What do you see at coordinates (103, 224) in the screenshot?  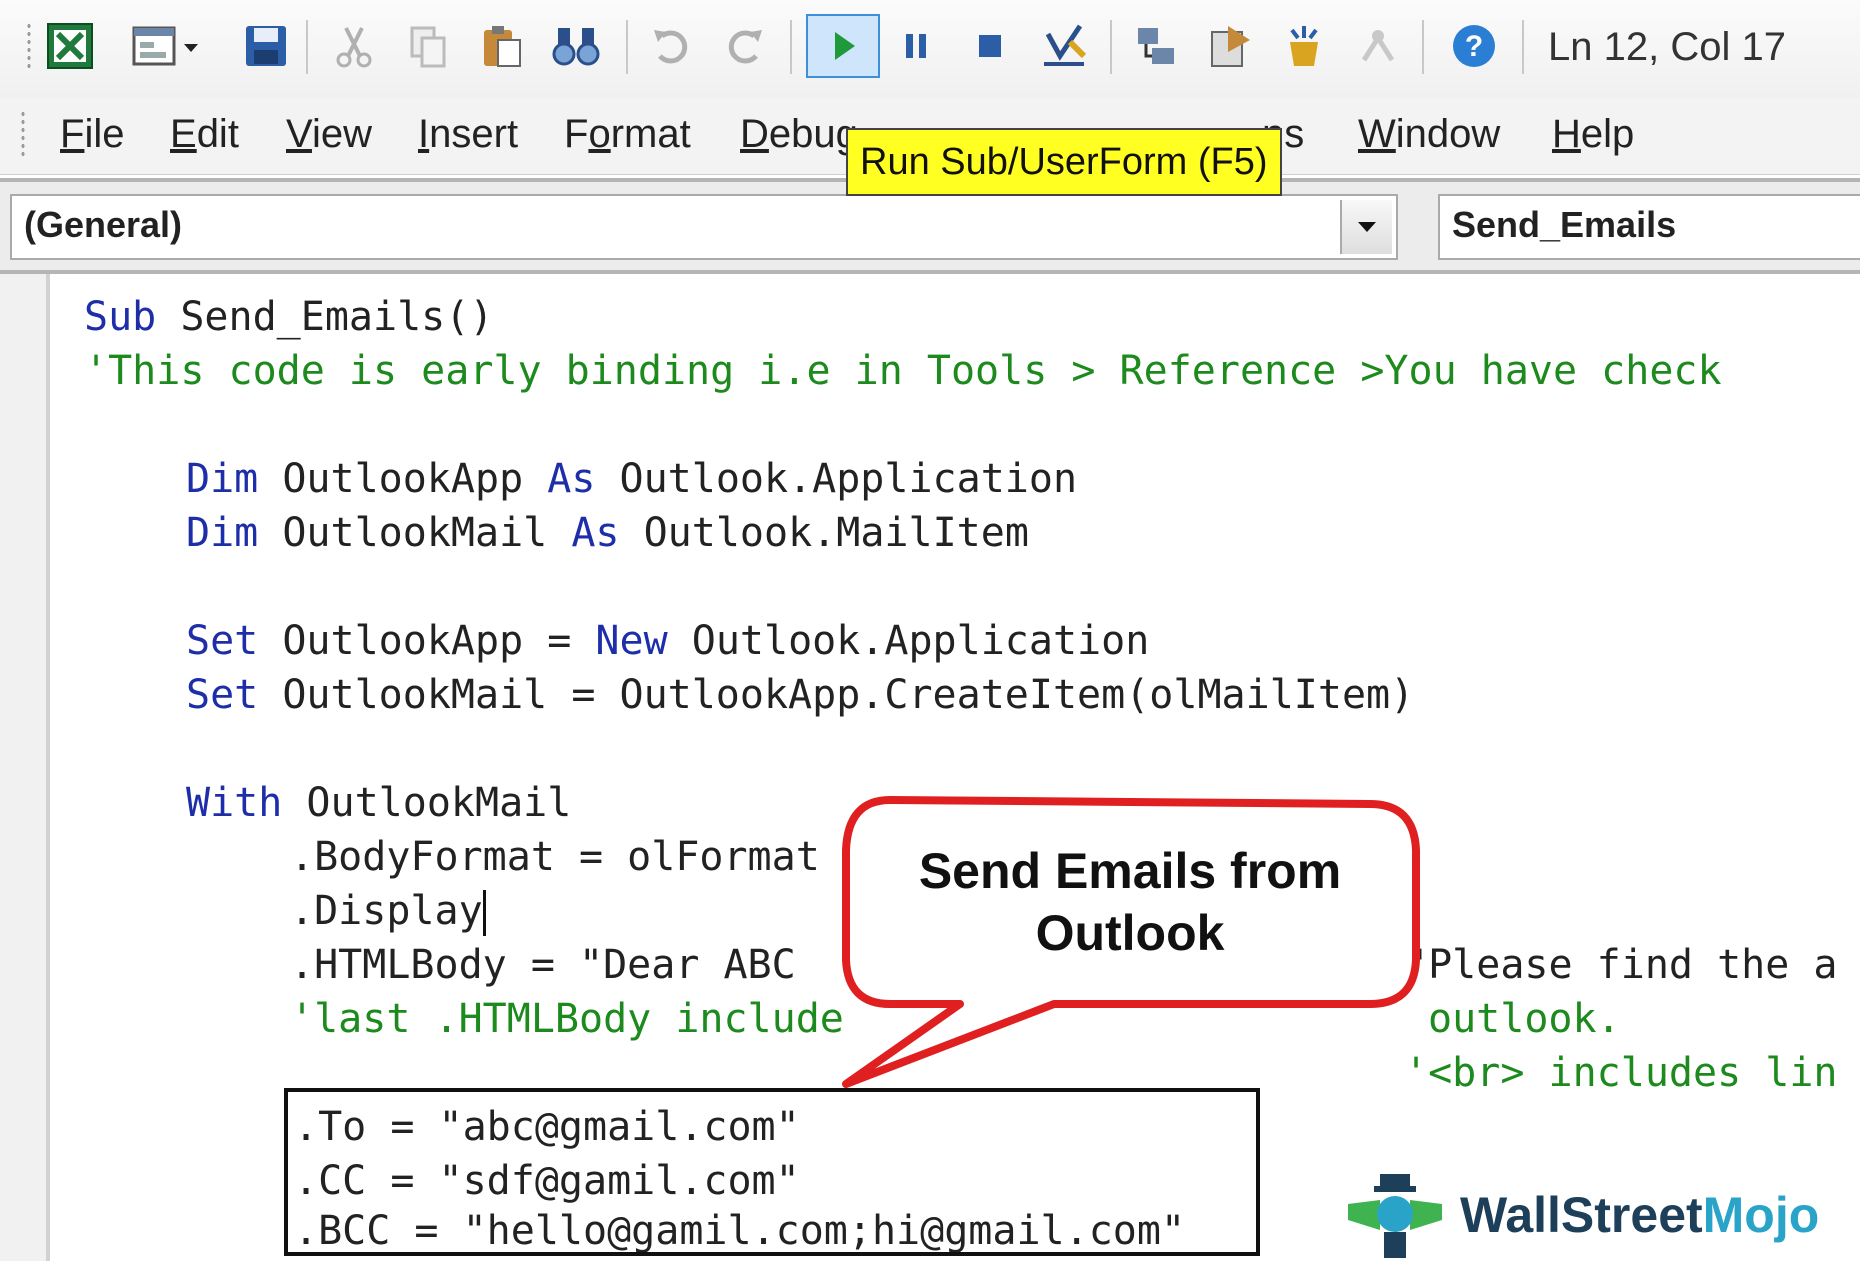 I see `object-combobox-value: (General)` at bounding box center [103, 224].